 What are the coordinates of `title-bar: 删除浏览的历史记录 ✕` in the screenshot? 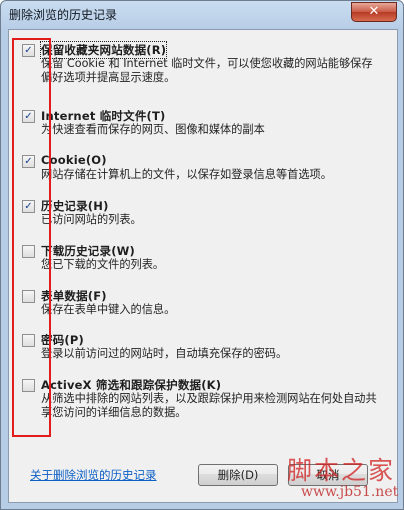 It's located at (202, 14).